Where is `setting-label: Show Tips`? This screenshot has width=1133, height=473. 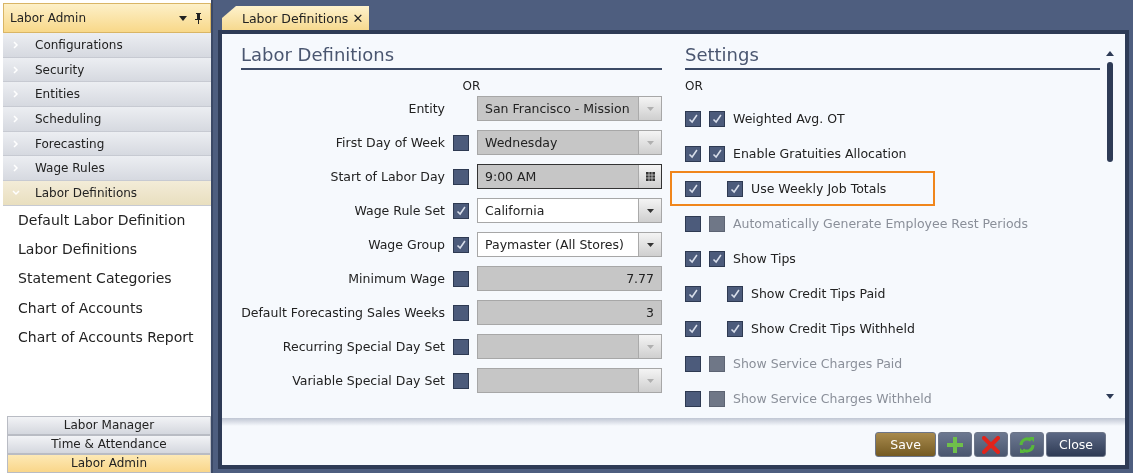
setting-label: Show Tips is located at coordinates (764, 258).